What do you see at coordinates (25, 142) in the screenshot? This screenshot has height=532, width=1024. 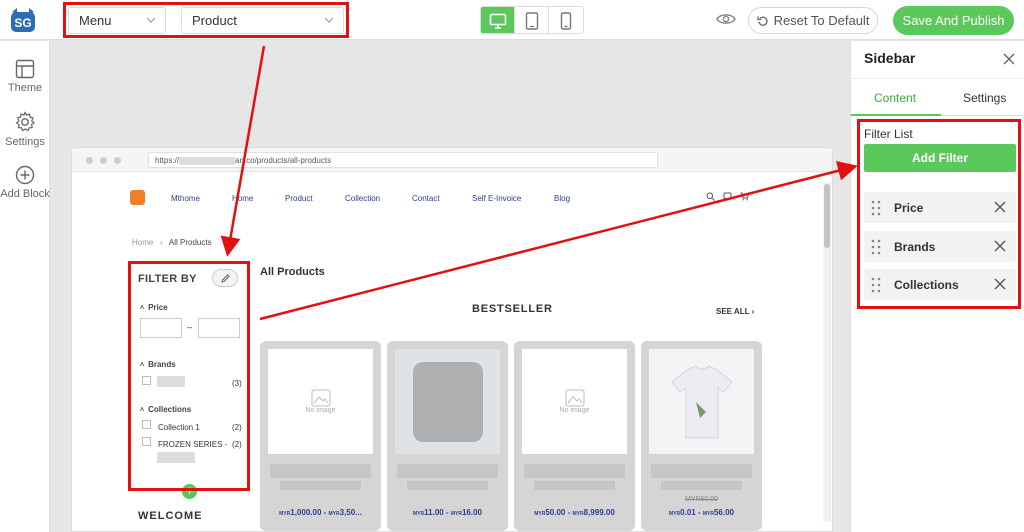 I see `rail-item-label: Settings` at bounding box center [25, 142].